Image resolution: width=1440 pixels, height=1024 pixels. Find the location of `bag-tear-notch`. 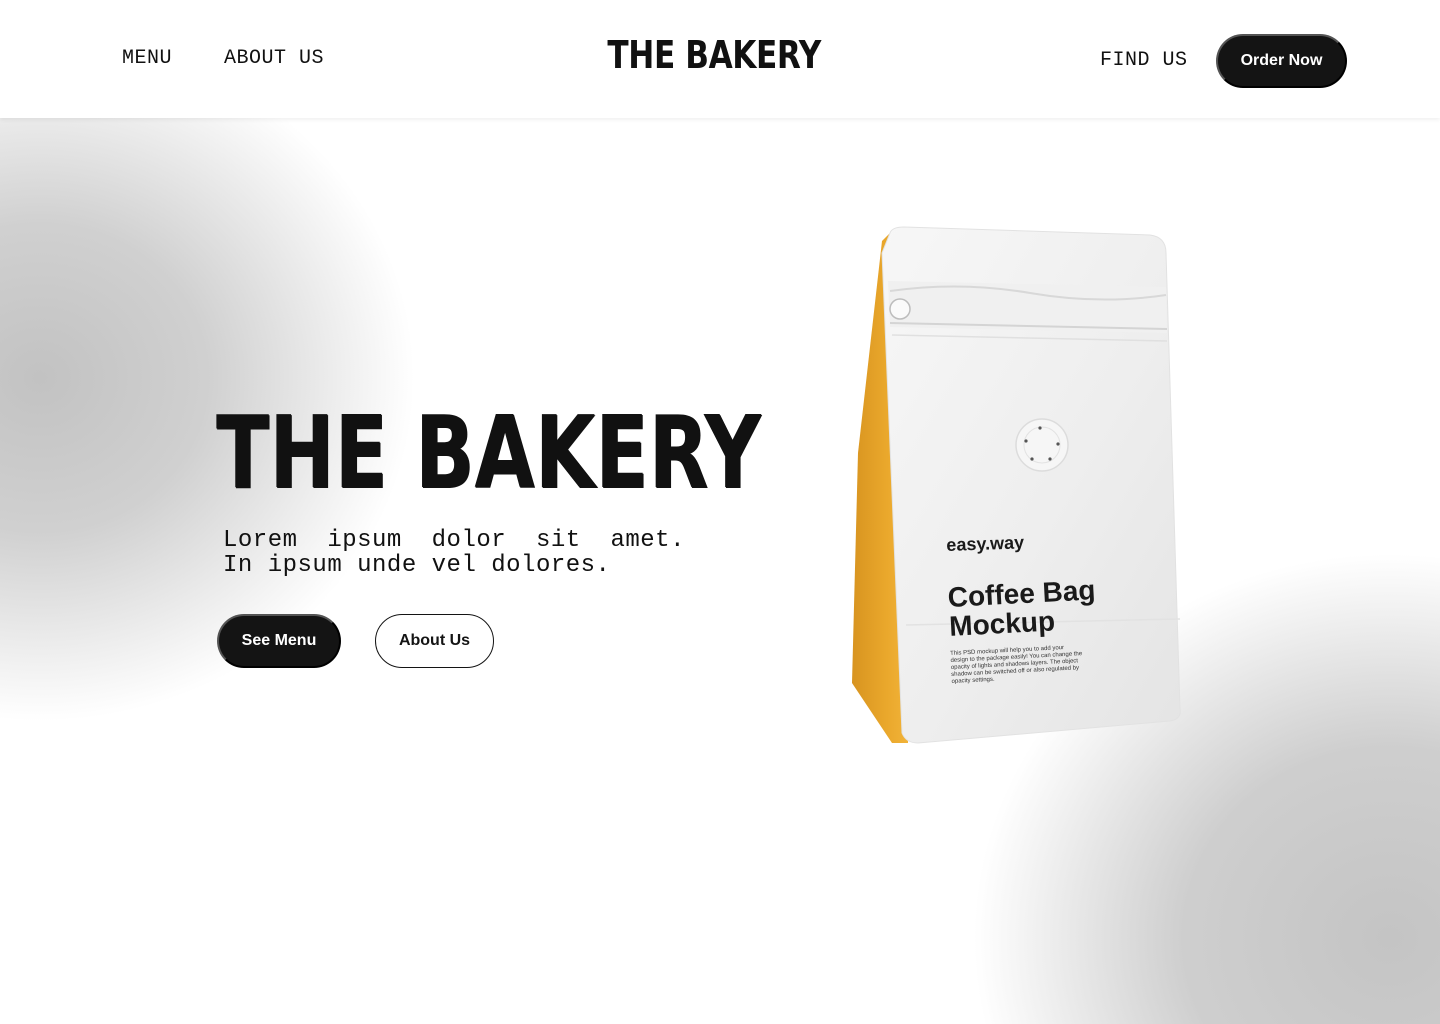

bag-tear-notch is located at coordinates (900, 309).